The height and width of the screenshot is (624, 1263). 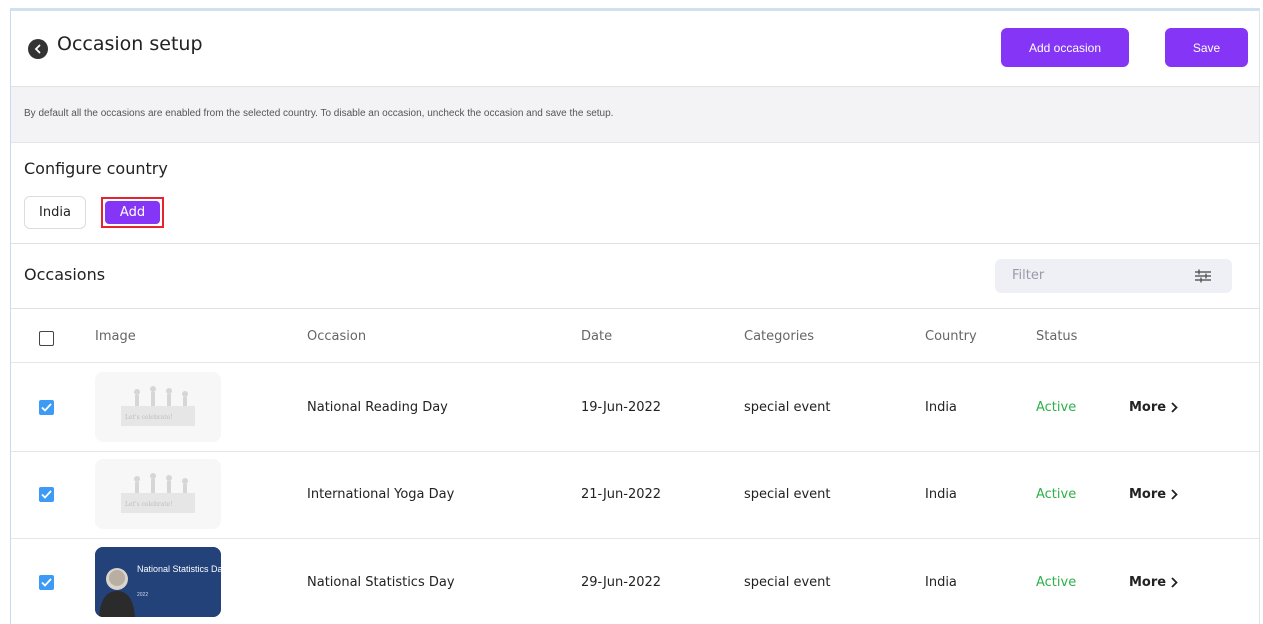 What do you see at coordinates (377, 407) in the screenshot?
I see `occasion-name: National Reading Day` at bounding box center [377, 407].